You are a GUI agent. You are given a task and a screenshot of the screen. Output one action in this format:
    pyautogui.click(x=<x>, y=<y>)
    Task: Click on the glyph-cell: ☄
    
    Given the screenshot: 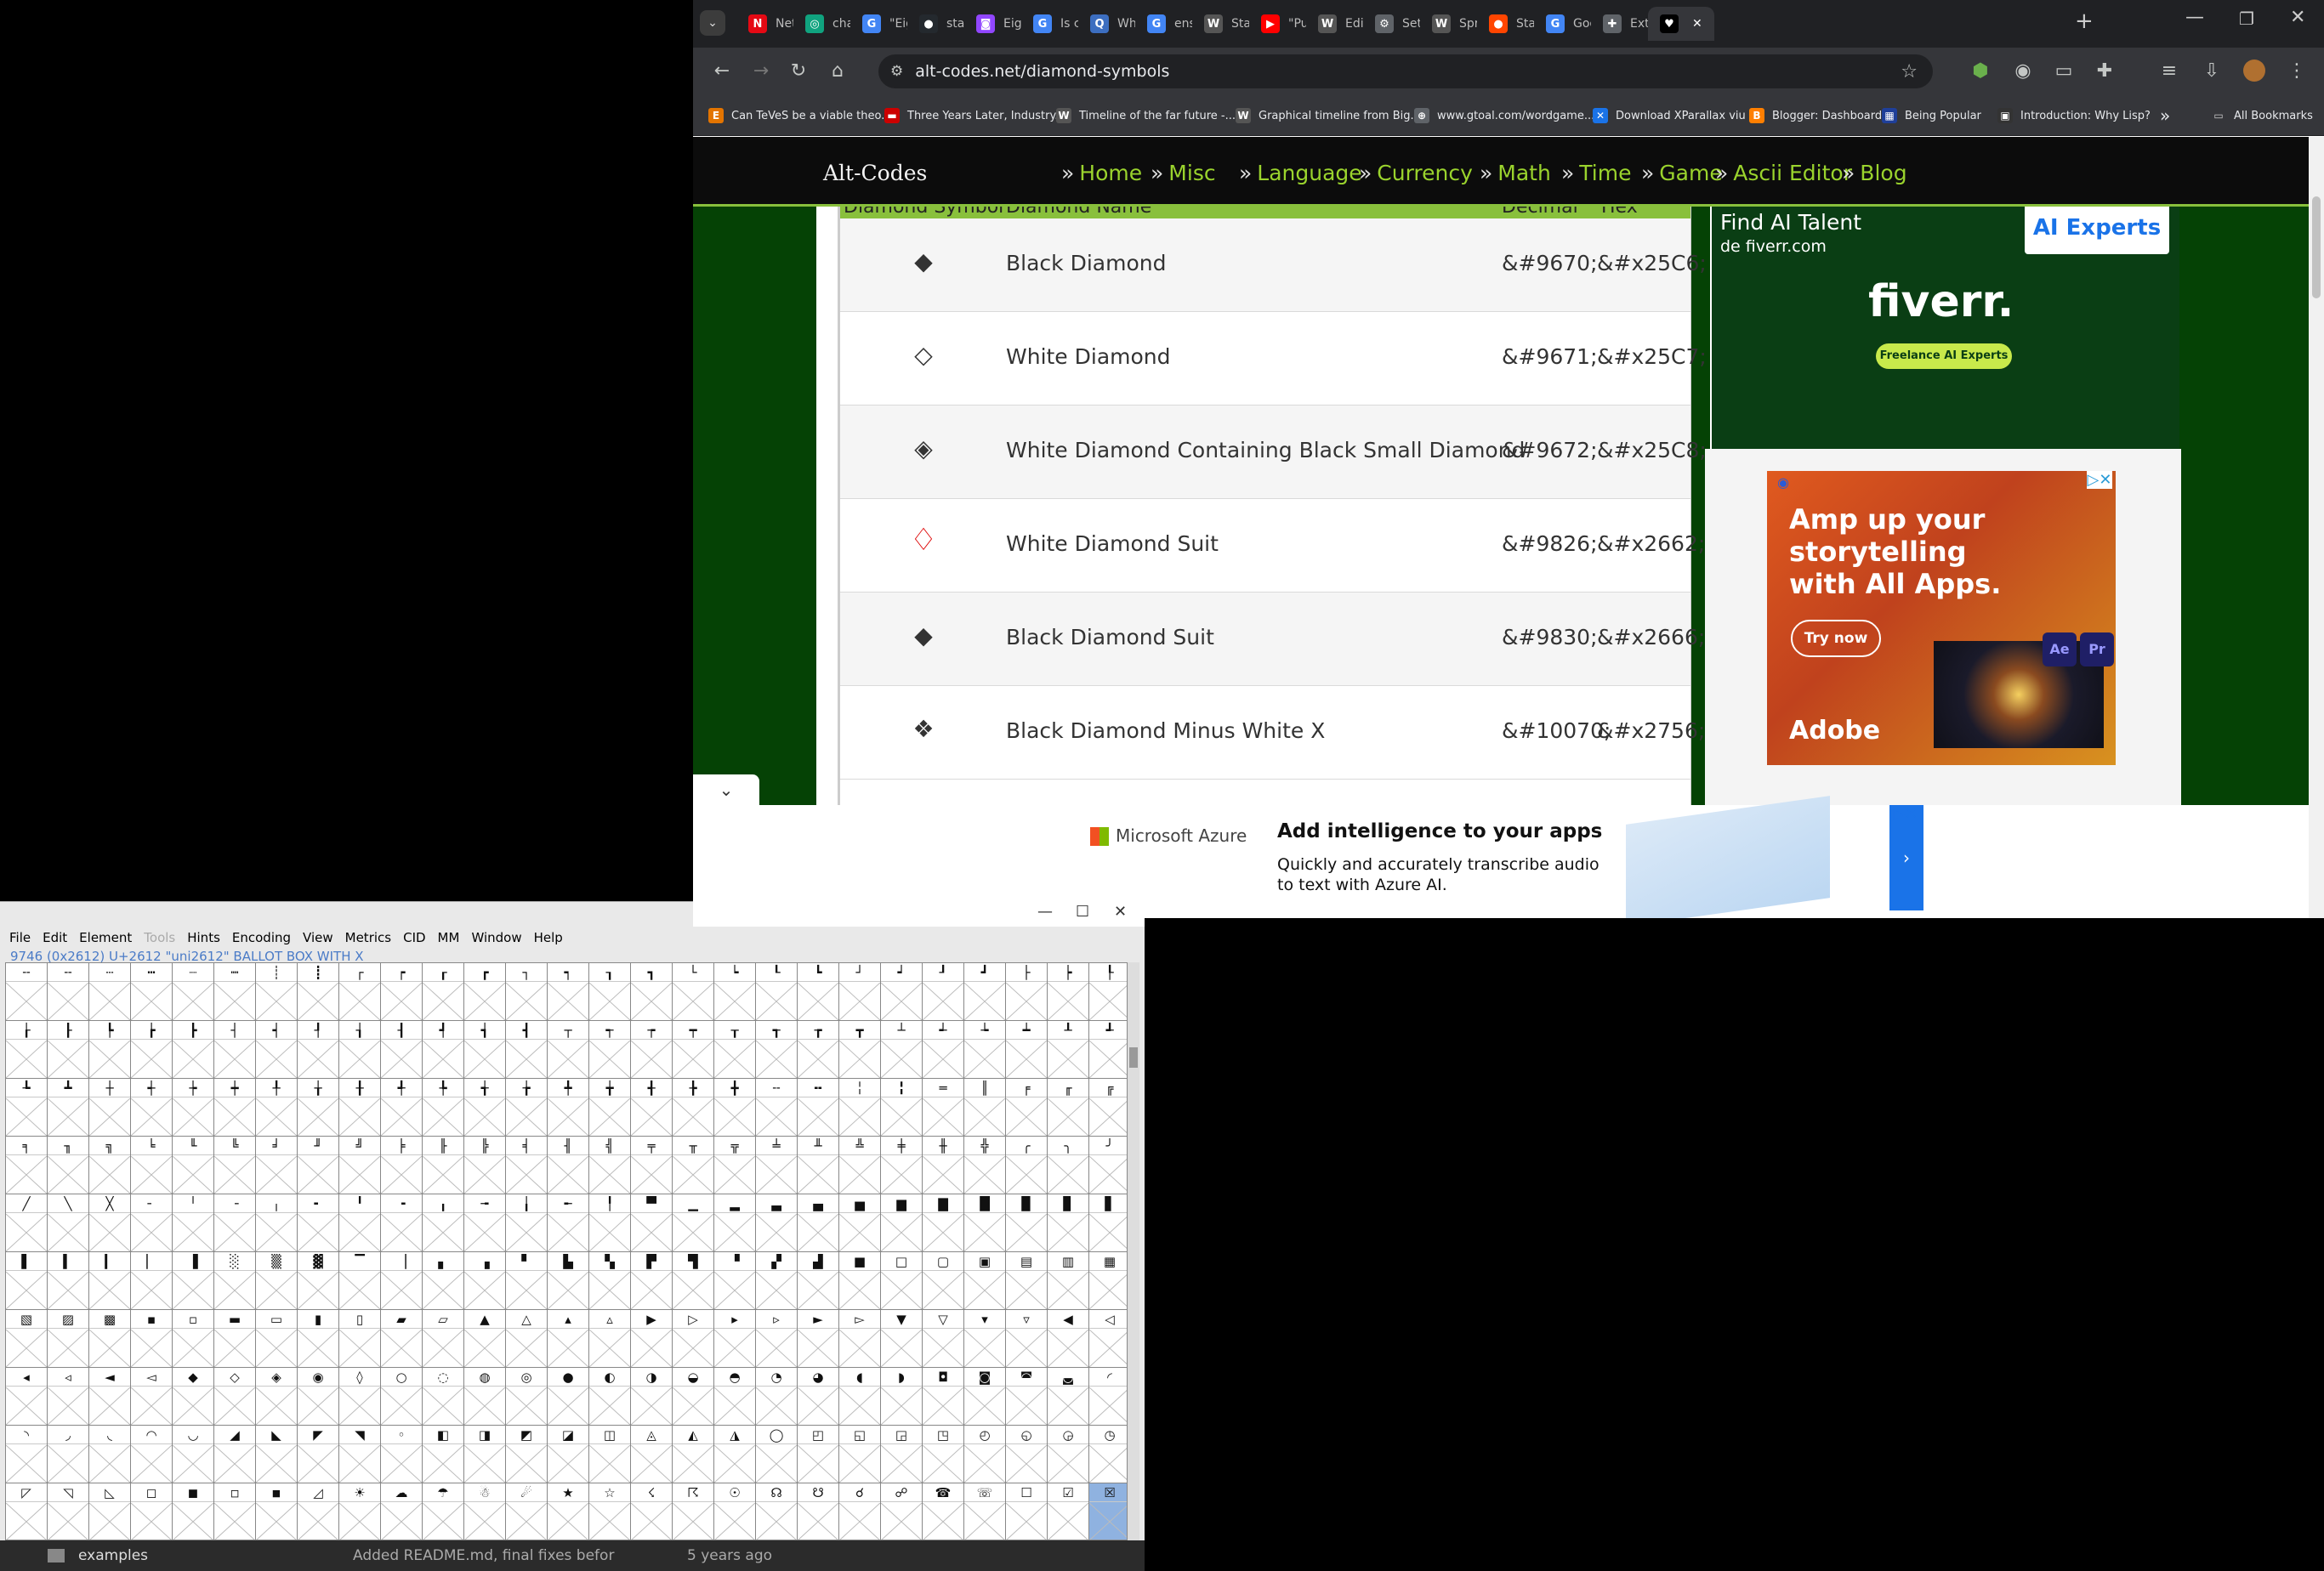 What is the action you would take?
    pyautogui.click(x=527, y=1511)
    